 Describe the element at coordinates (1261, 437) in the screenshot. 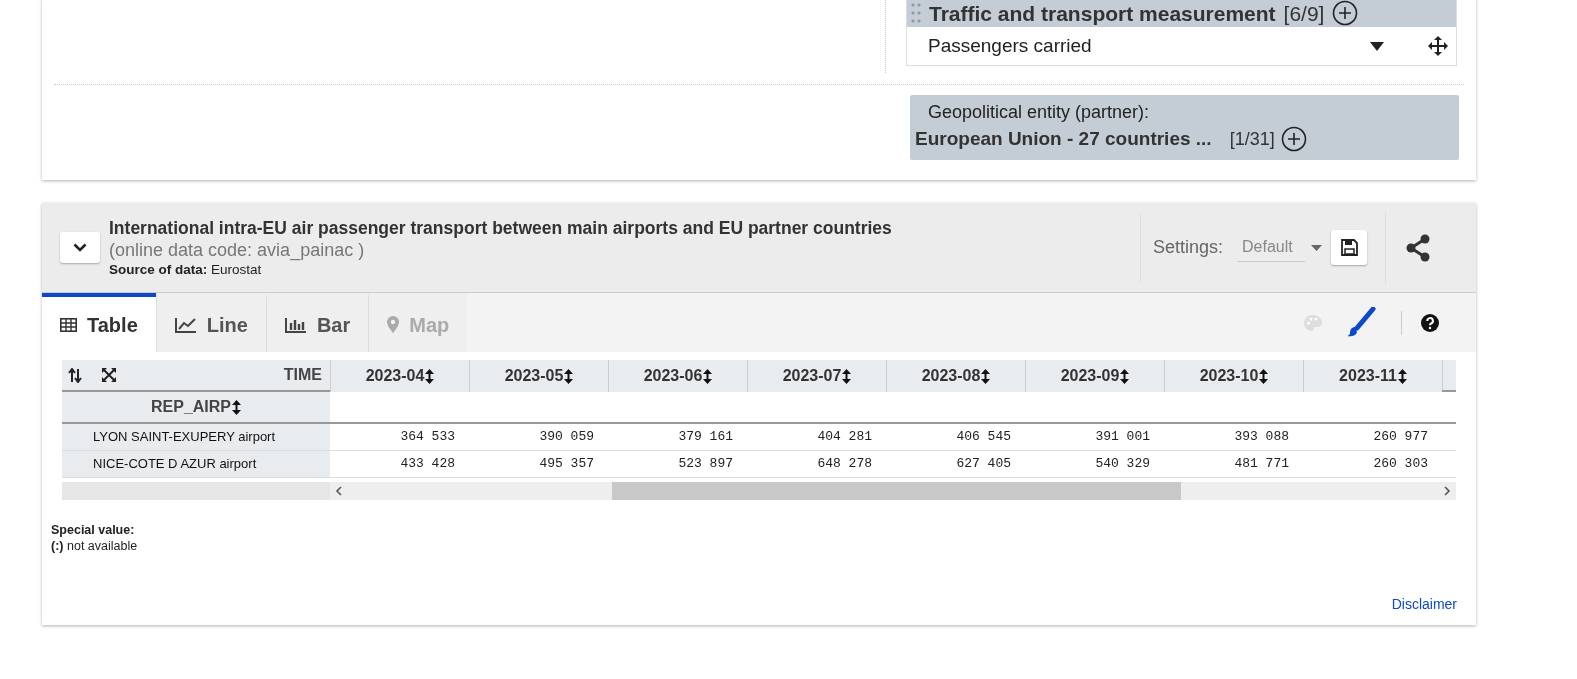

I see `table-cell-text: 393 088` at that location.